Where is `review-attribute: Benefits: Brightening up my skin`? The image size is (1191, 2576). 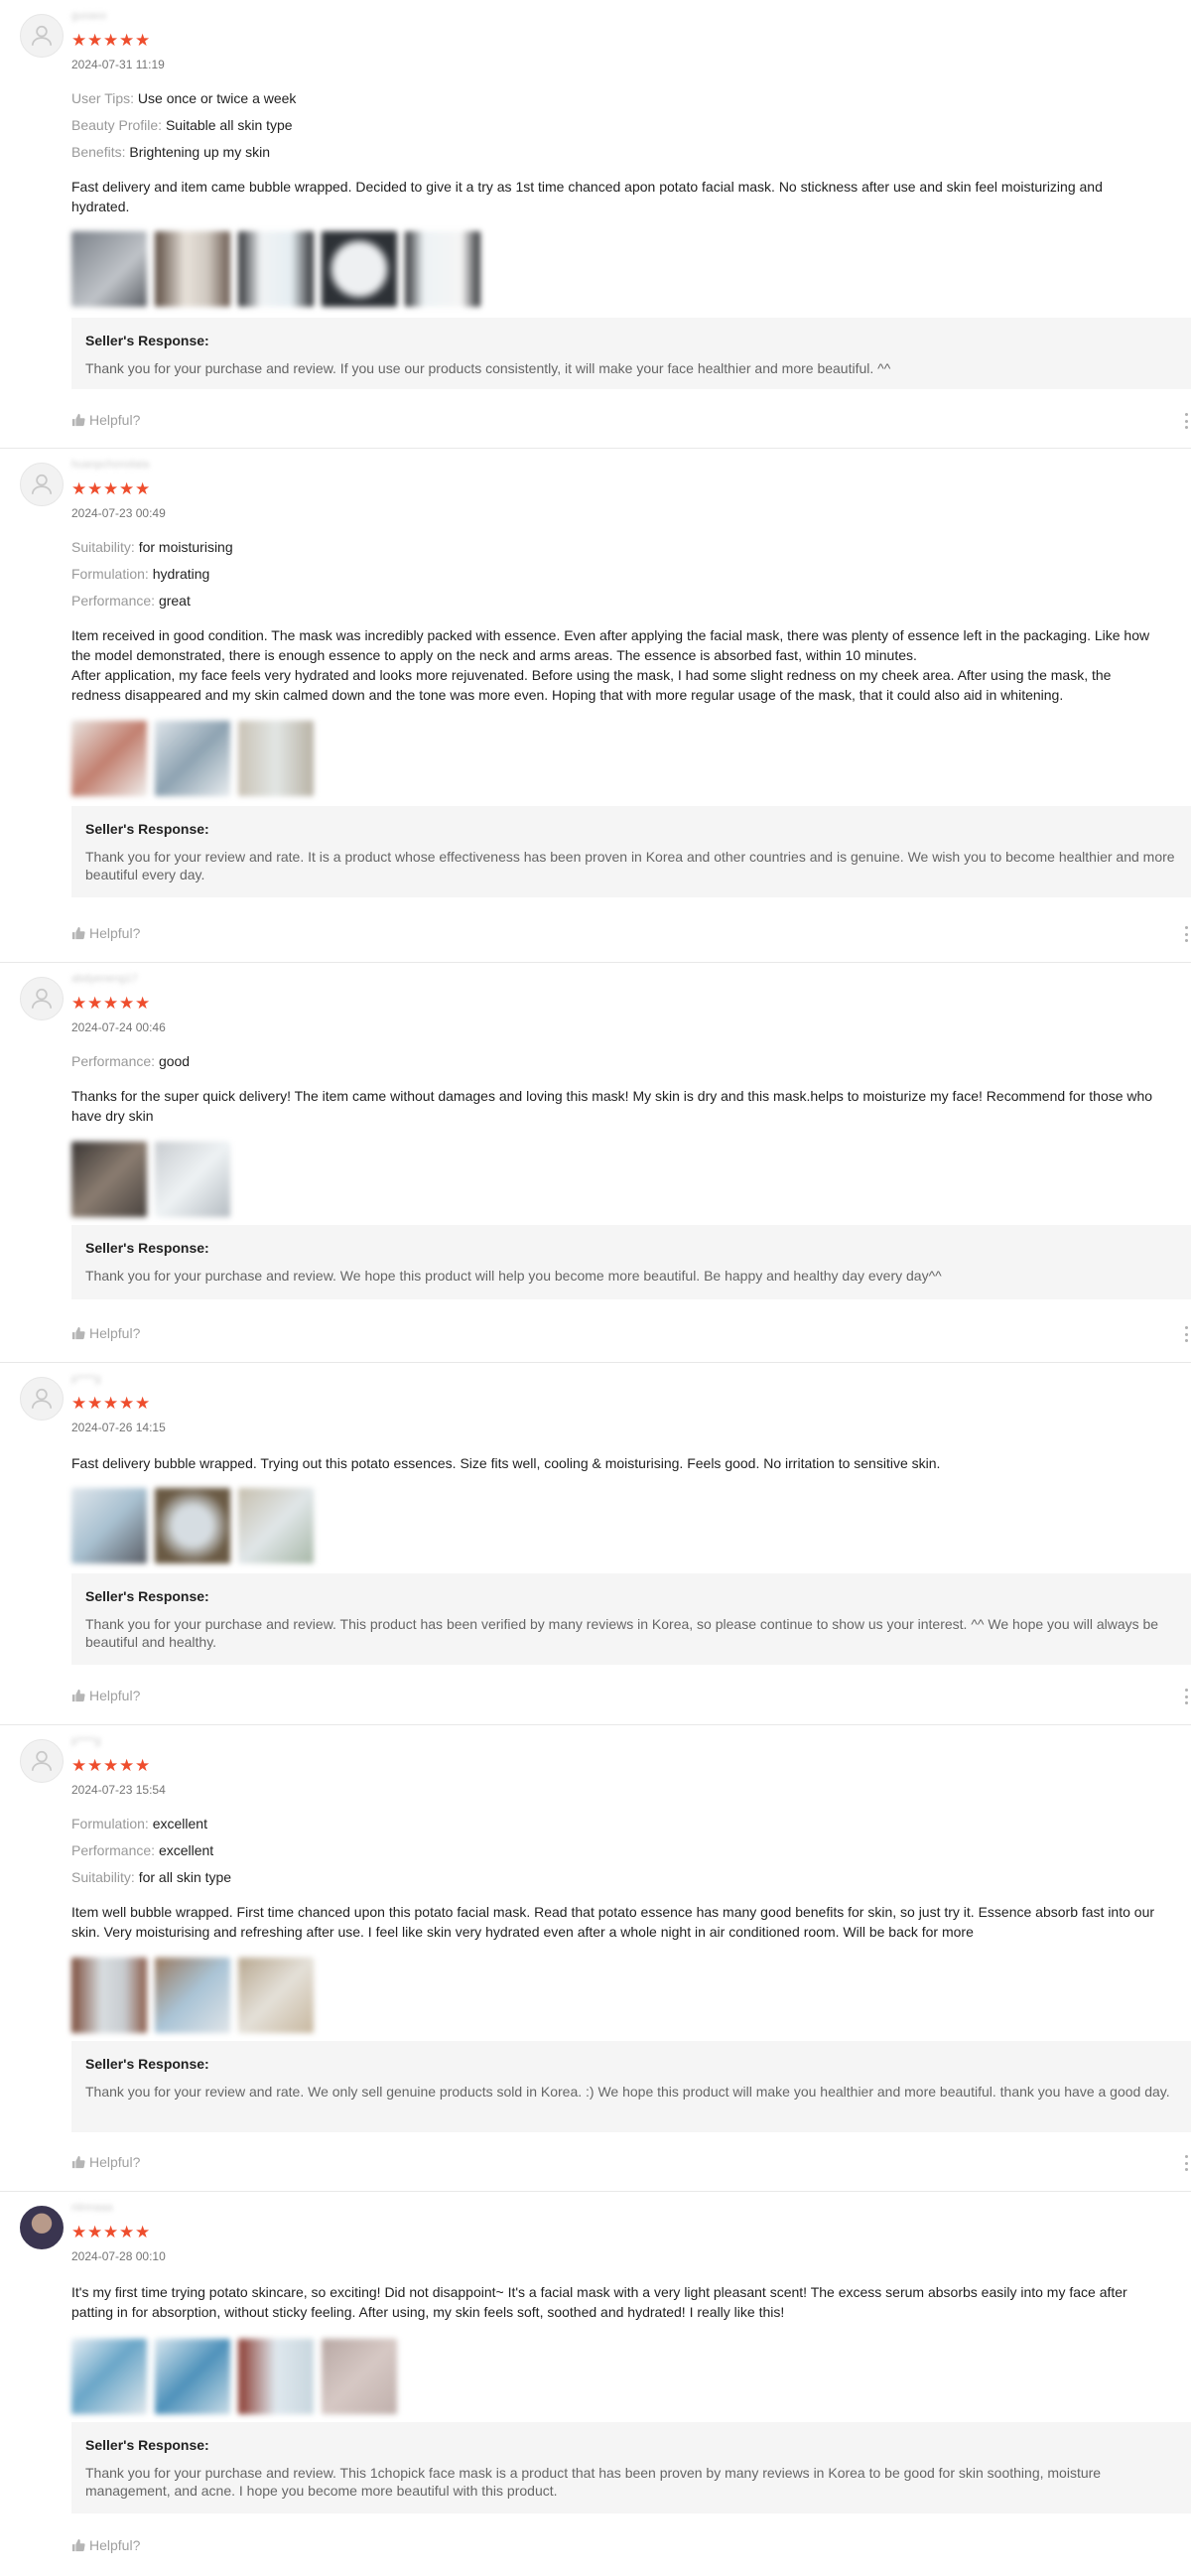
review-attribute: Benefits: Brightening up my skin is located at coordinates (171, 152).